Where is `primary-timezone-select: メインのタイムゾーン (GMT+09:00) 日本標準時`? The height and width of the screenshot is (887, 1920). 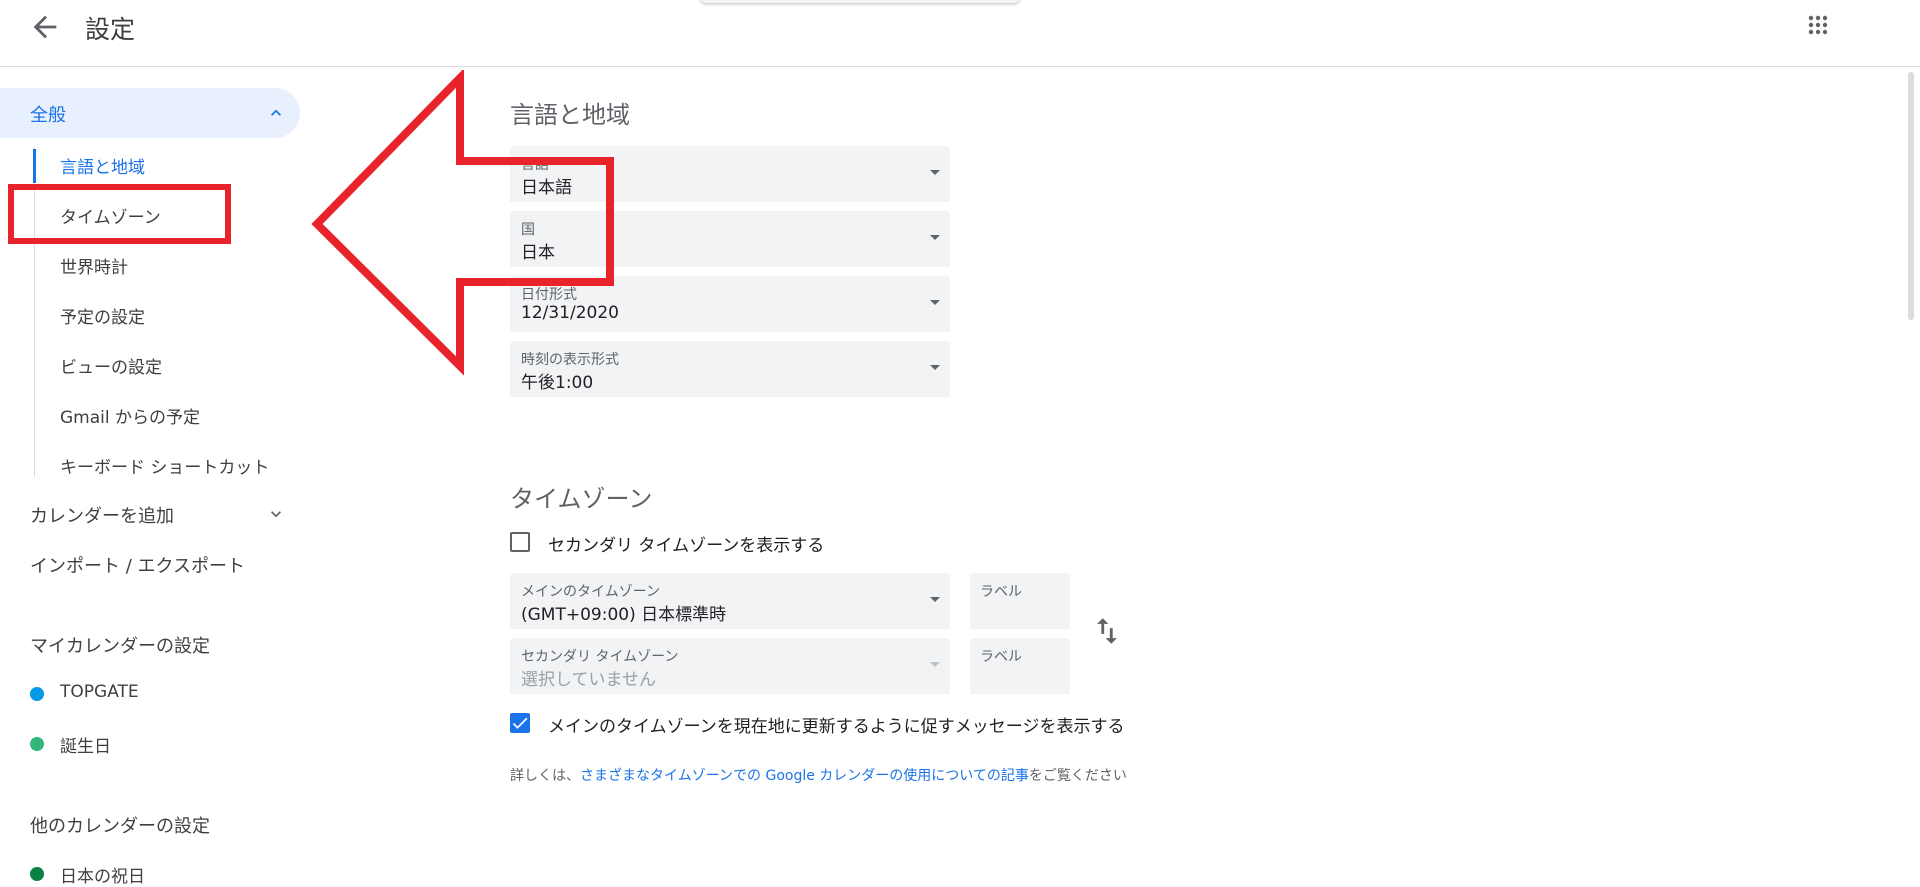
primary-timezone-select: メインのタイムゾーン (GMT+09:00) 日本標準時 is located at coordinates (730, 601).